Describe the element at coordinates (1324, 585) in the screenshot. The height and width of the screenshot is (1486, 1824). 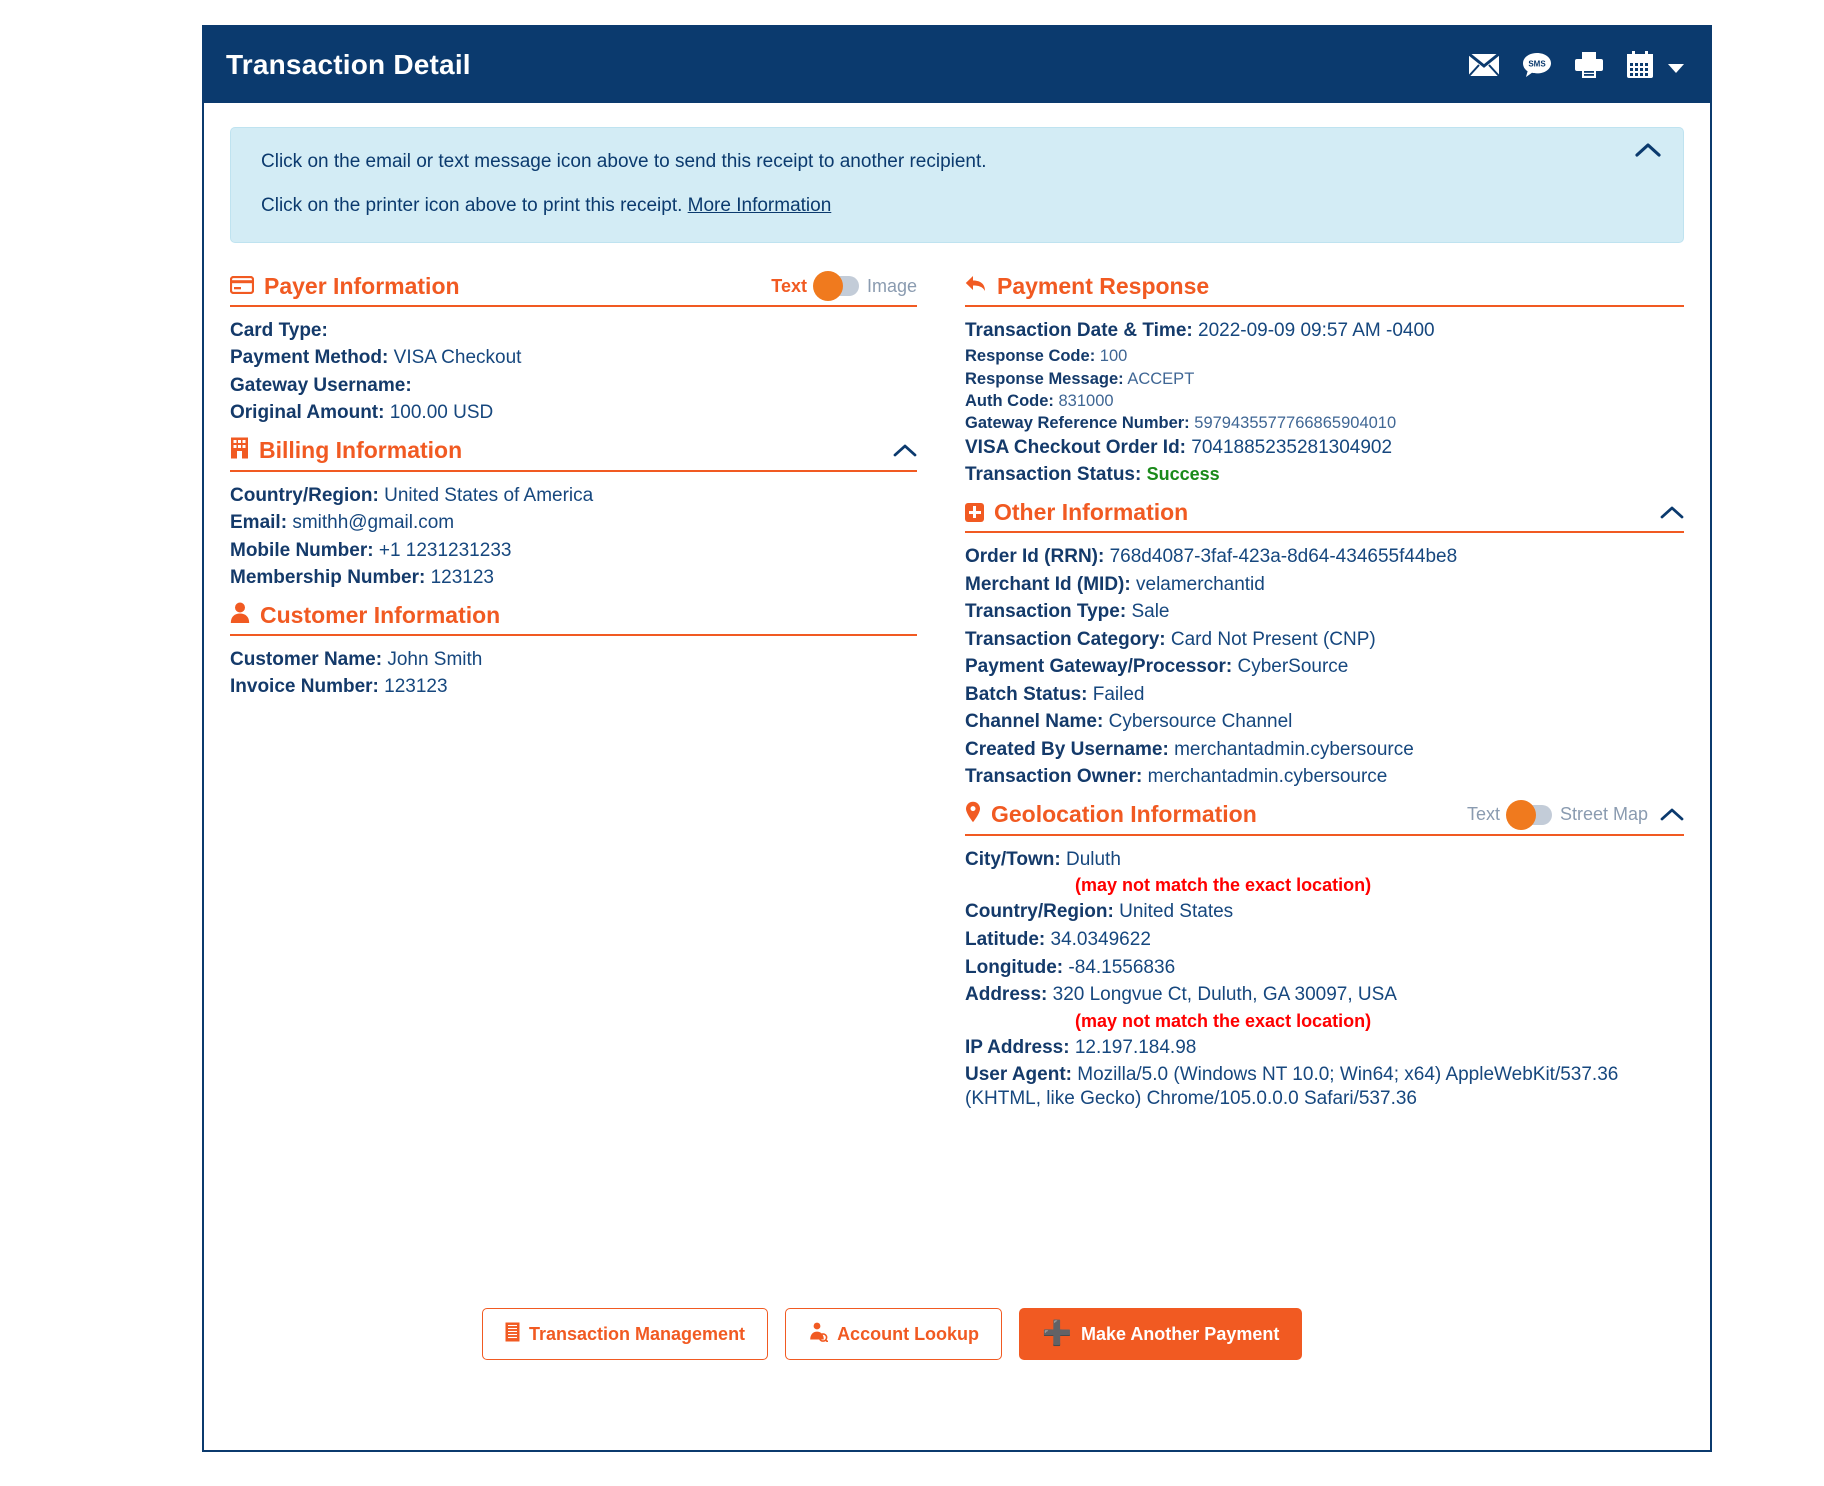
I see `field-row: Merchant Id (MID): velamerchantid` at that location.